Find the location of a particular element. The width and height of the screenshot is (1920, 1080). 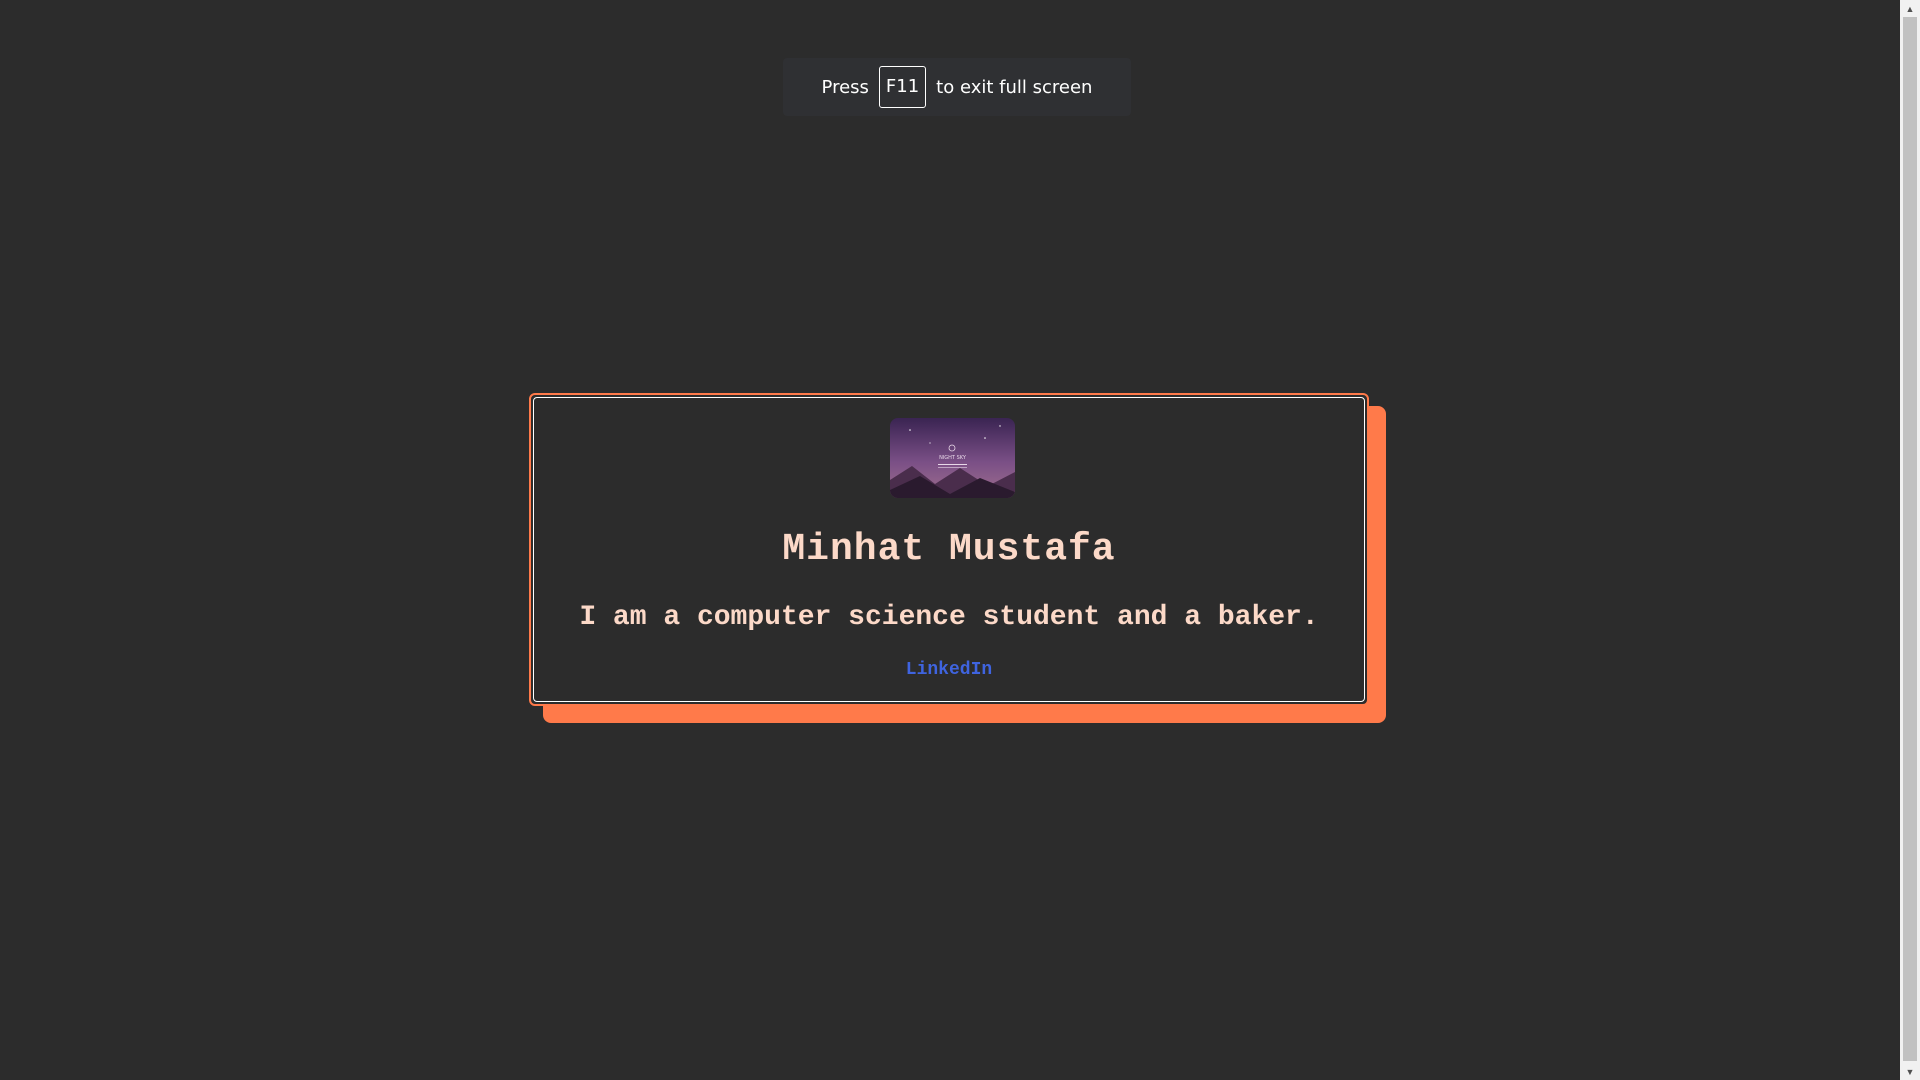

fullscreen-notice-press: Press is located at coordinates (845, 87).